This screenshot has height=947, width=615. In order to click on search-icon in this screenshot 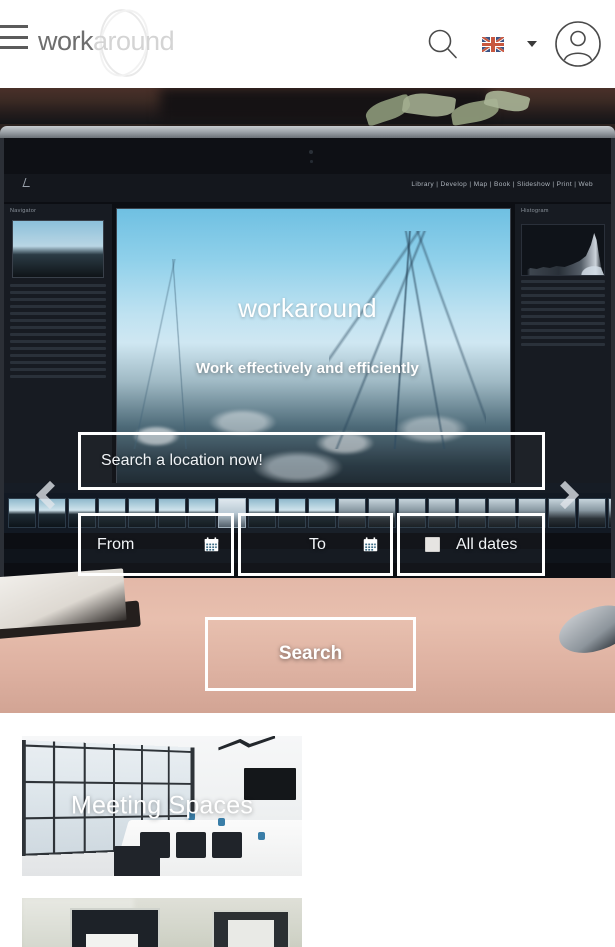, I will do `click(442, 44)`.